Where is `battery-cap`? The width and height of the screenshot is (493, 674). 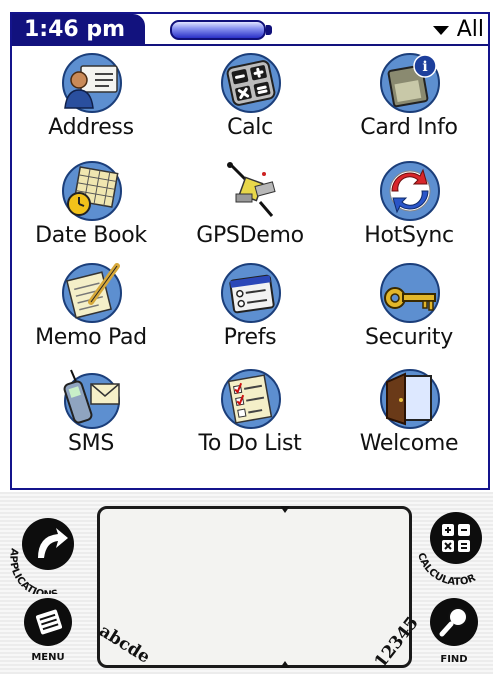
battery-cap is located at coordinates (269, 30).